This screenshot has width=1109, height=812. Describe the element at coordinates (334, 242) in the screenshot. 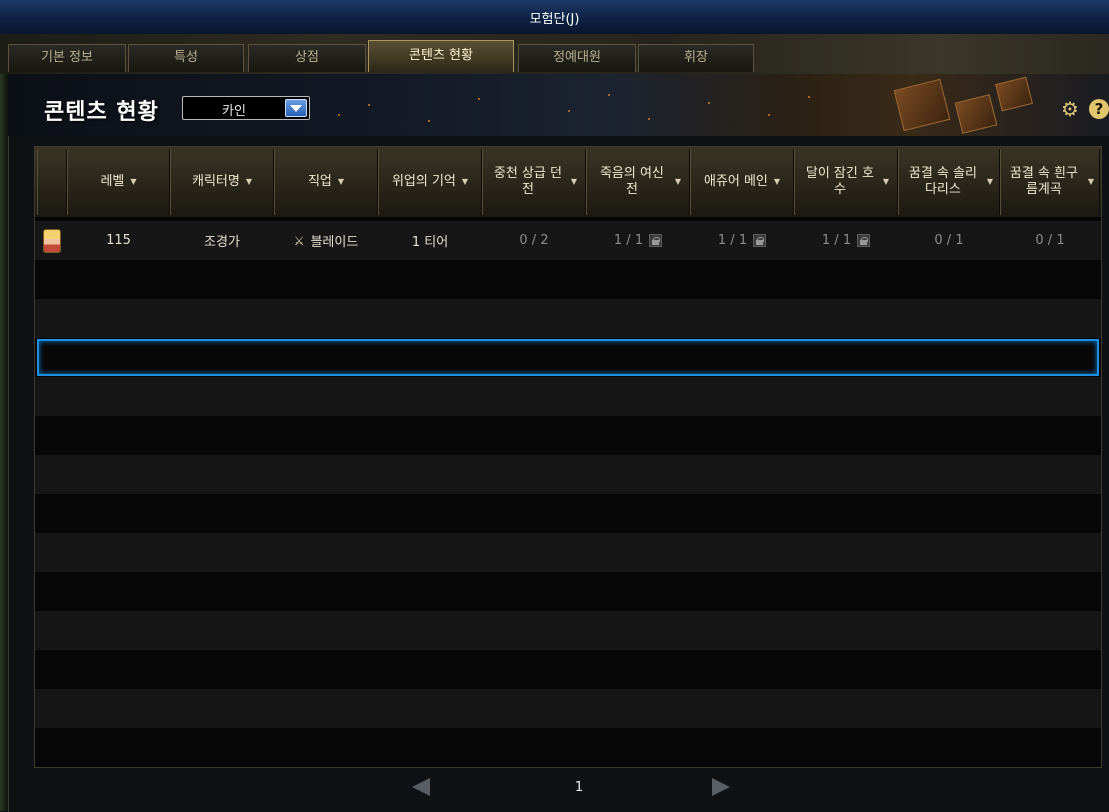

I see `job-label: 블레이드` at that location.